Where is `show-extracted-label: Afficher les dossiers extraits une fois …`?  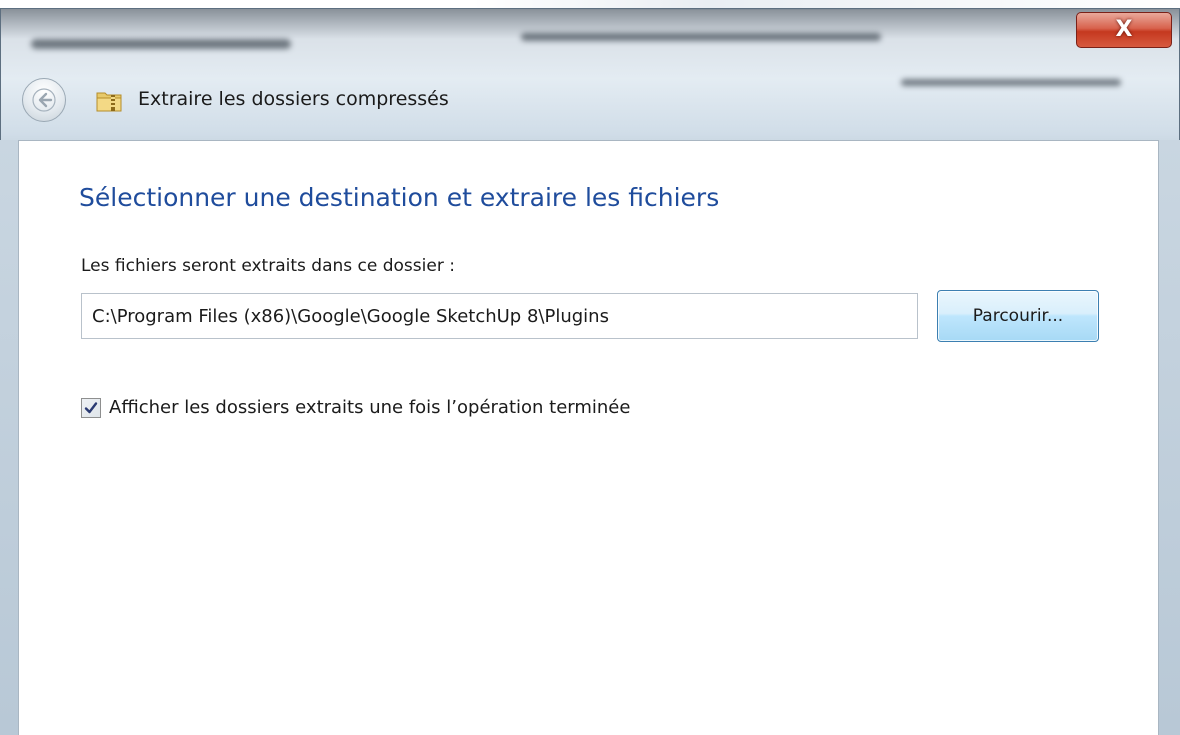
show-extracted-label: Afficher les dossiers extraits une fois … is located at coordinates (370, 407).